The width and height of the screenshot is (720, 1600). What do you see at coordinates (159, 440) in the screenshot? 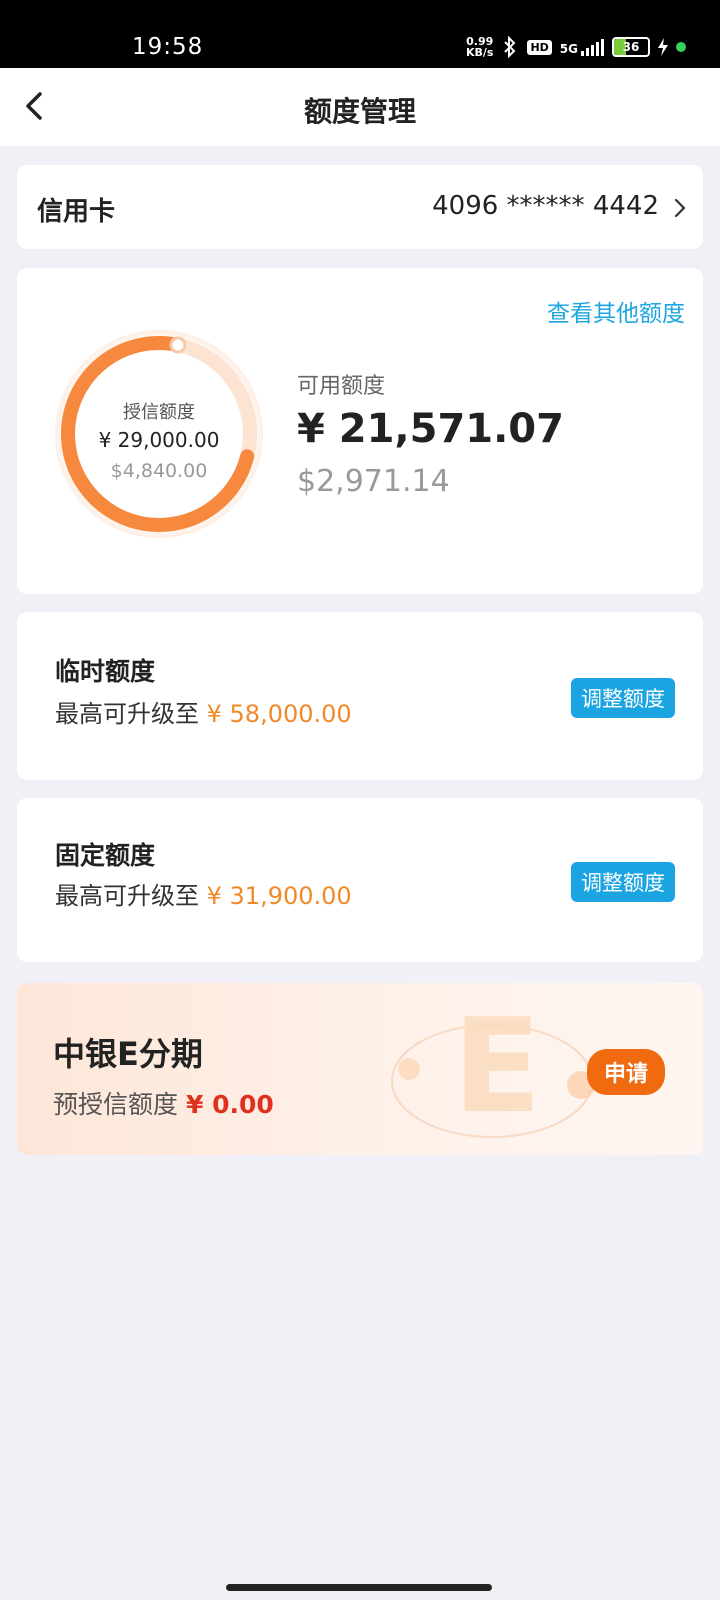
I see `credit-limit-amount: ¥ 29,000.00` at bounding box center [159, 440].